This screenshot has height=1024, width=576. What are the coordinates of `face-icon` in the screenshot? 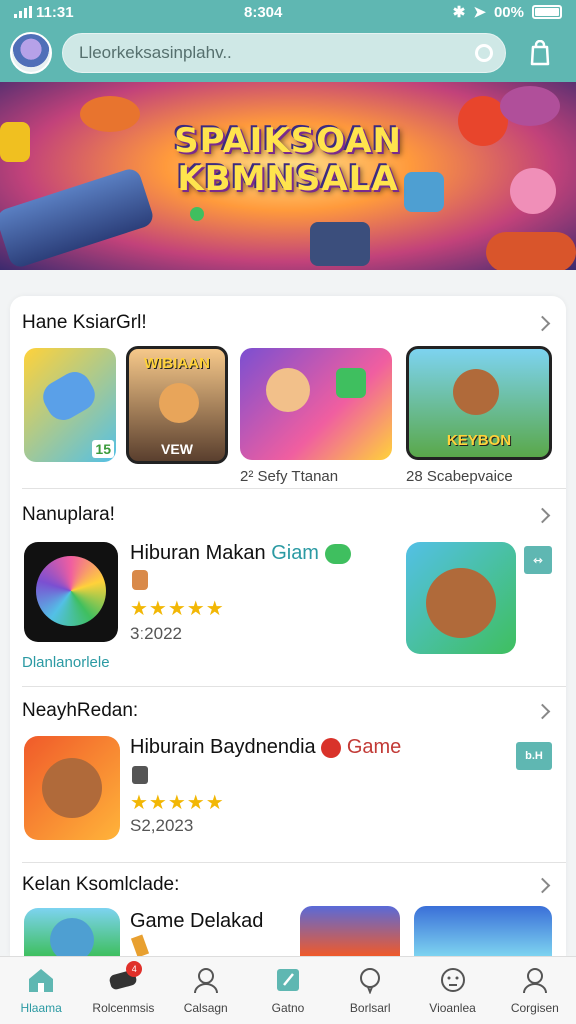 It's located at (453, 980).